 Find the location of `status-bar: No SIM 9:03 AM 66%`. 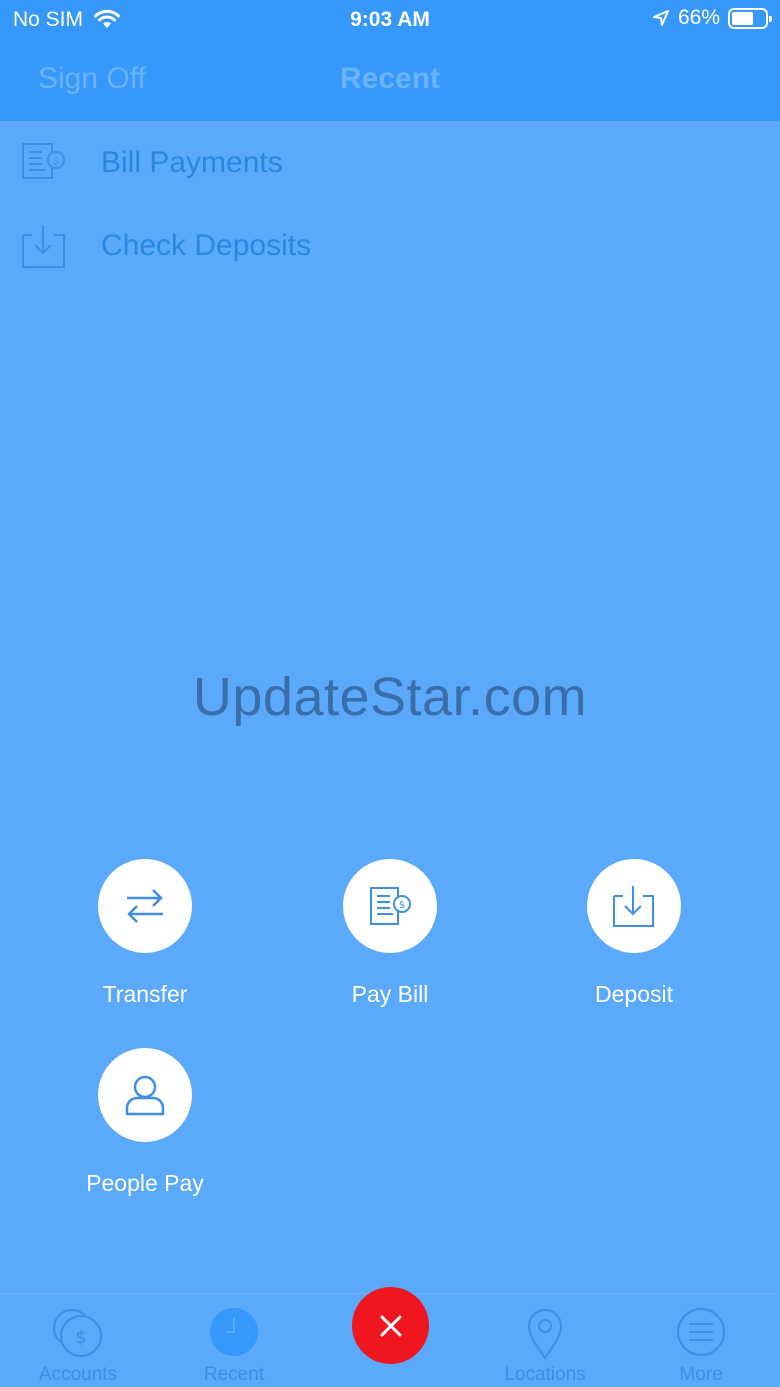

status-bar: No SIM 9:03 AM 66% is located at coordinates (390, 20).